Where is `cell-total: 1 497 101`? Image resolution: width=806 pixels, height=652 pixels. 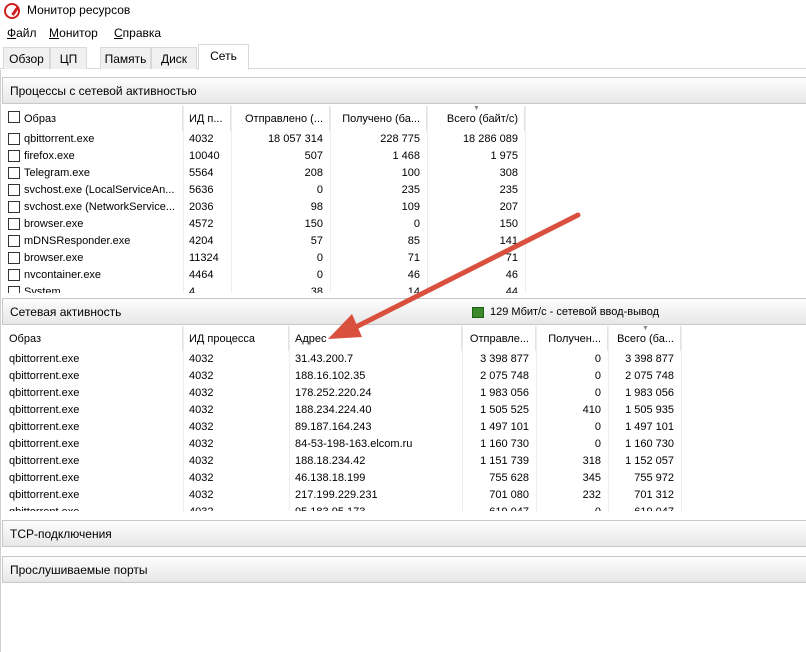 cell-total: 1 497 101 is located at coordinates (649, 427).